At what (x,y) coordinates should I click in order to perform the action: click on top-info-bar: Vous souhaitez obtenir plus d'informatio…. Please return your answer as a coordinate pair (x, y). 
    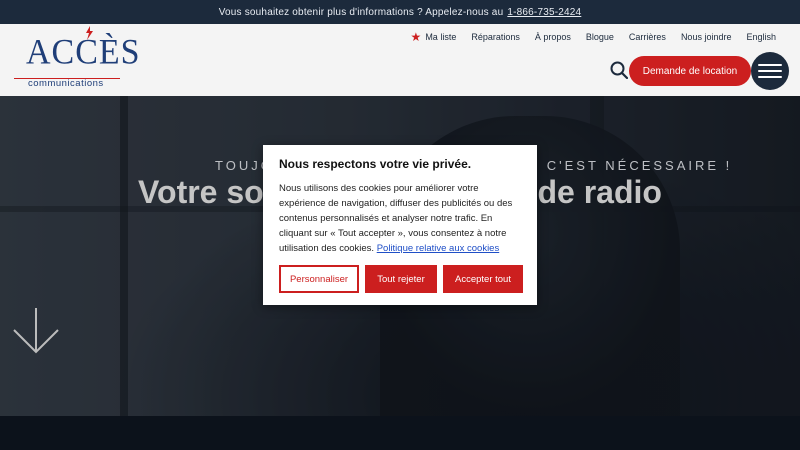
    Looking at the image, I should click on (400, 12).